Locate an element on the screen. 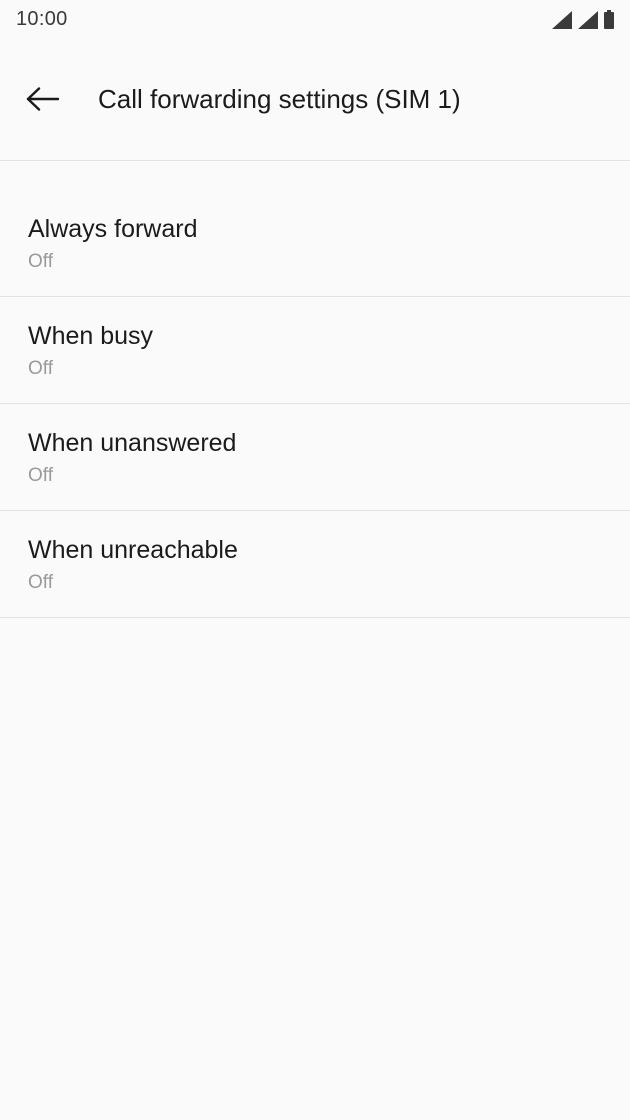 This screenshot has height=1120, width=630. setting-title: When busy is located at coordinates (91, 336).